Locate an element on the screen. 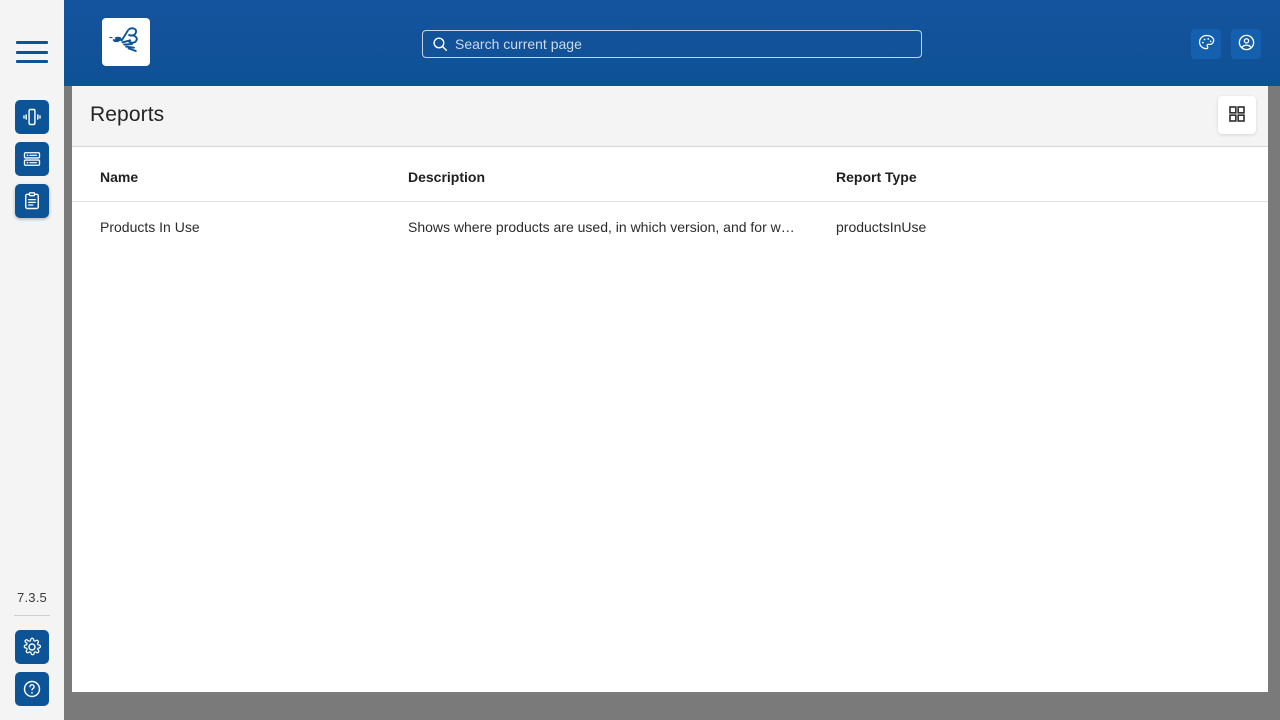 The height and width of the screenshot is (720, 1280). device-vibration-icon is located at coordinates (32, 117).